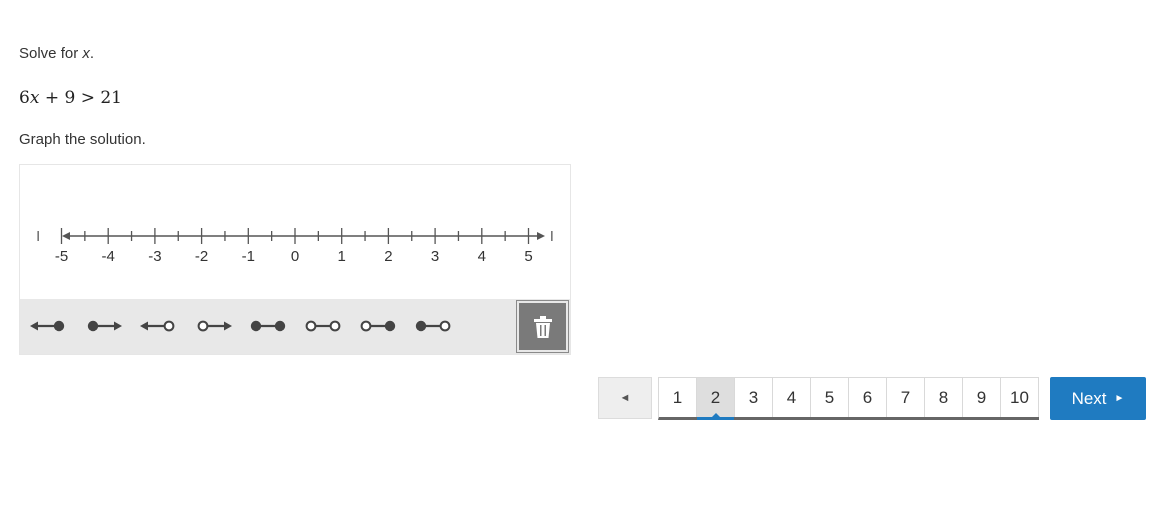 This screenshot has height=514, width=1154. I want to click on equation-rest: + 9 > 21, so click(80, 98).